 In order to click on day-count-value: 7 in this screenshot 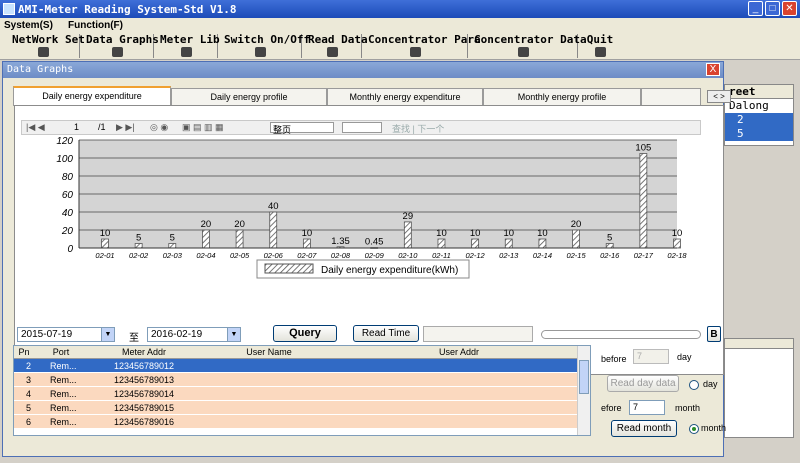, I will do `click(640, 356)`.